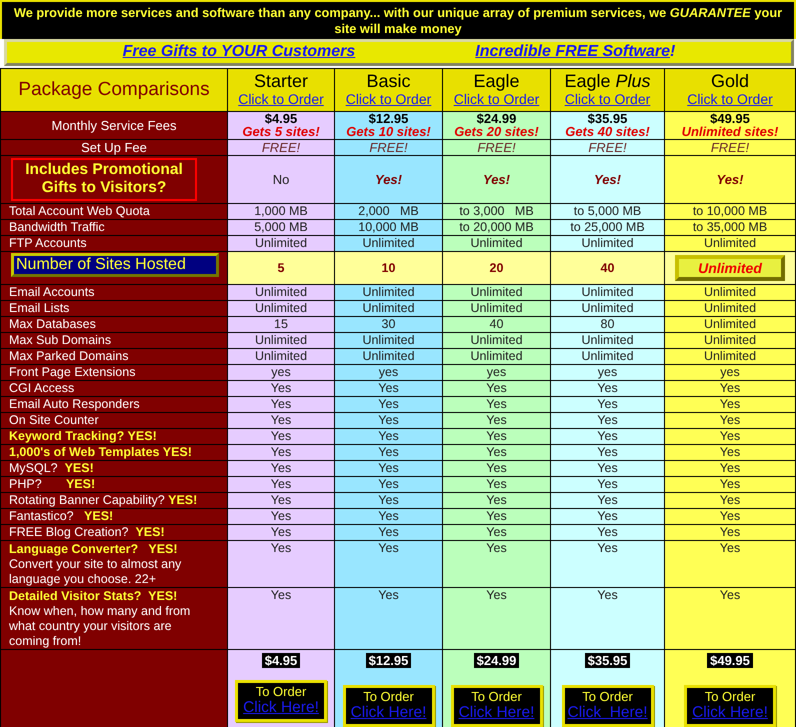 This screenshot has height=727, width=796. What do you see at coordinates (281, 660) in the screenshot?
I see `price-tag: $4.95` at bounding box center [281, 660].